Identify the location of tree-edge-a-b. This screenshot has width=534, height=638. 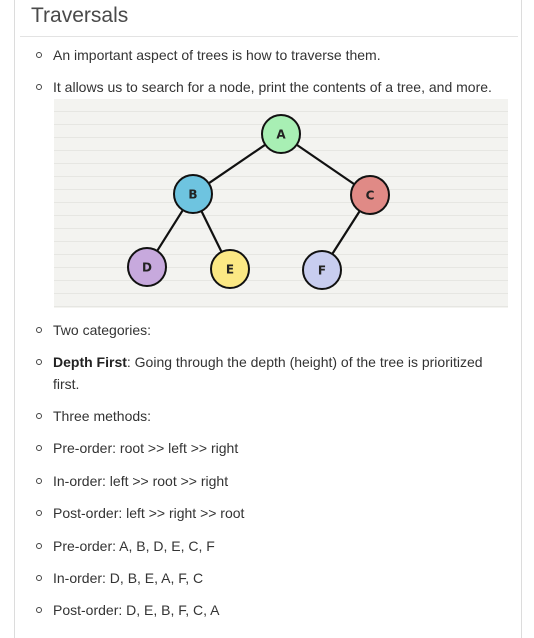
(237, 164).